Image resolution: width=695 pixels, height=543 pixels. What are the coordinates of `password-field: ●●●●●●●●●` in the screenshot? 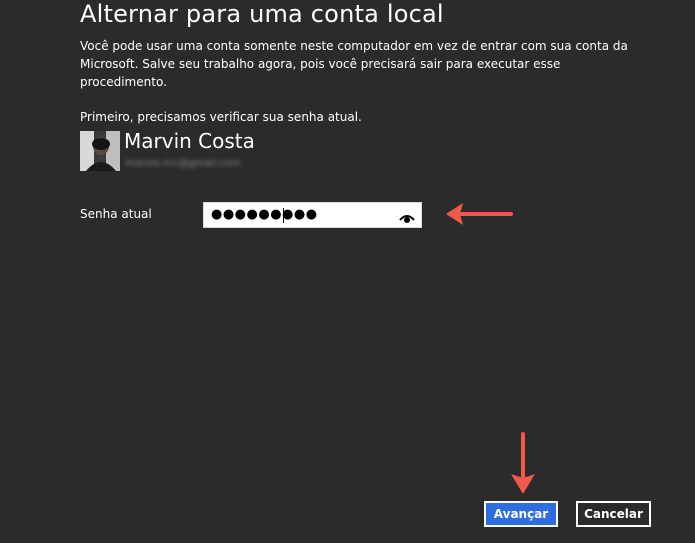 It's located at (312, 215).